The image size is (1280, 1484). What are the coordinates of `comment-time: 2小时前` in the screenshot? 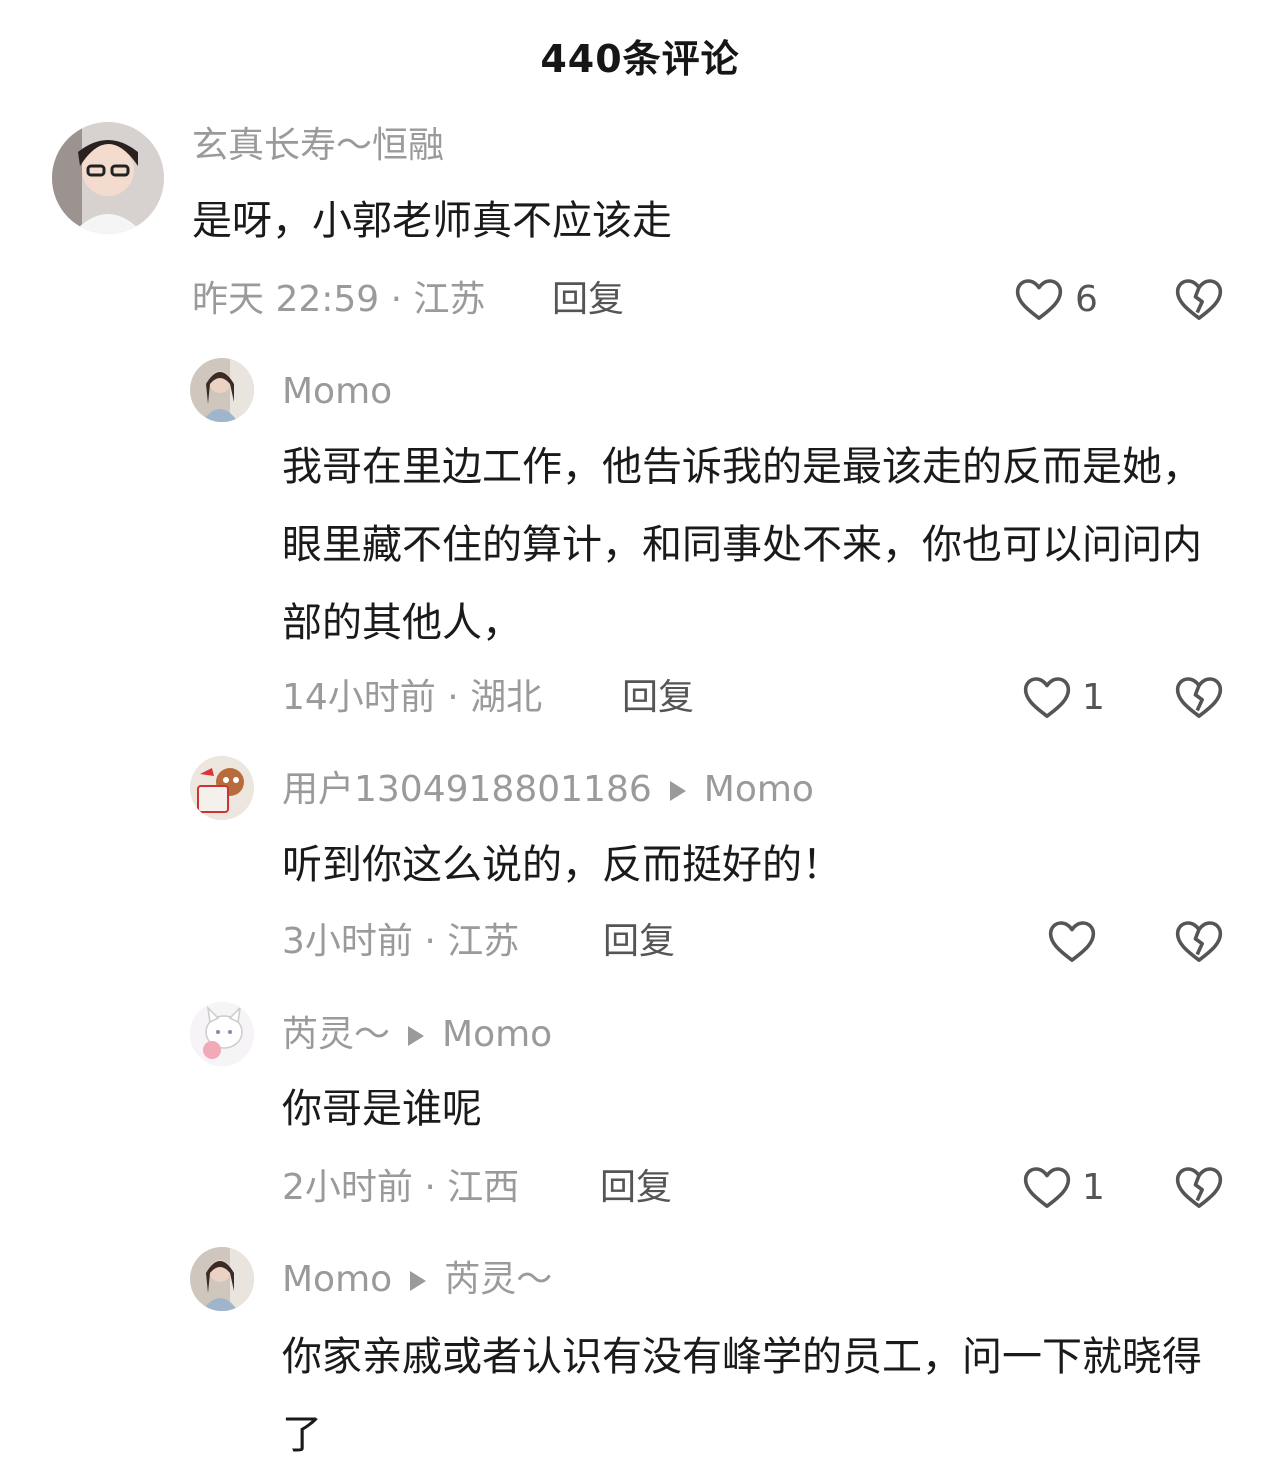 It's located at (347, 1187).